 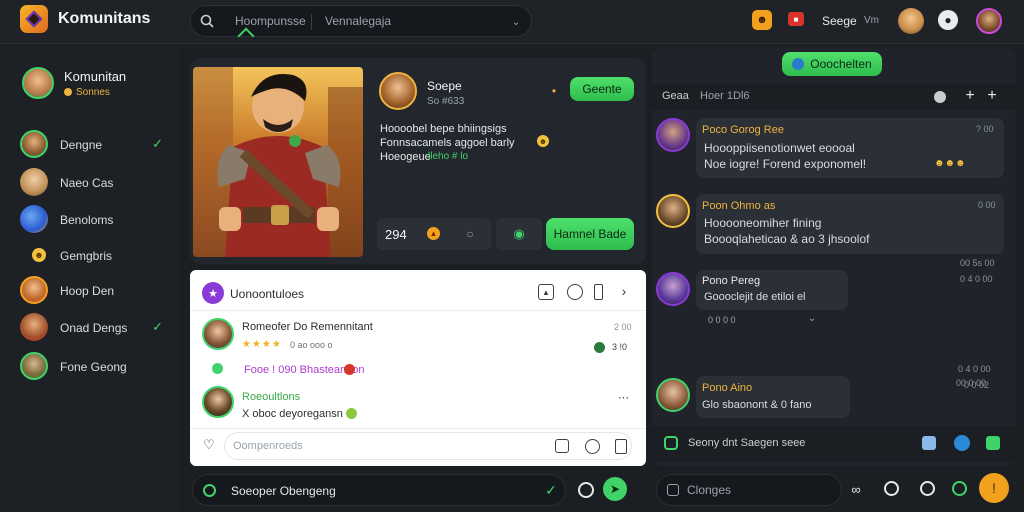 What do you see at coordinates (38, 83) in the screenshot?
I see `sidebar-profile-avatar` at bounding box center [38, 83].